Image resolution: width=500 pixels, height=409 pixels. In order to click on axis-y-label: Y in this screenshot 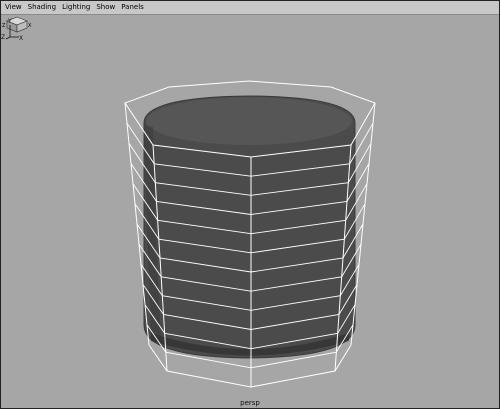, I will do `click(9, 21)`.